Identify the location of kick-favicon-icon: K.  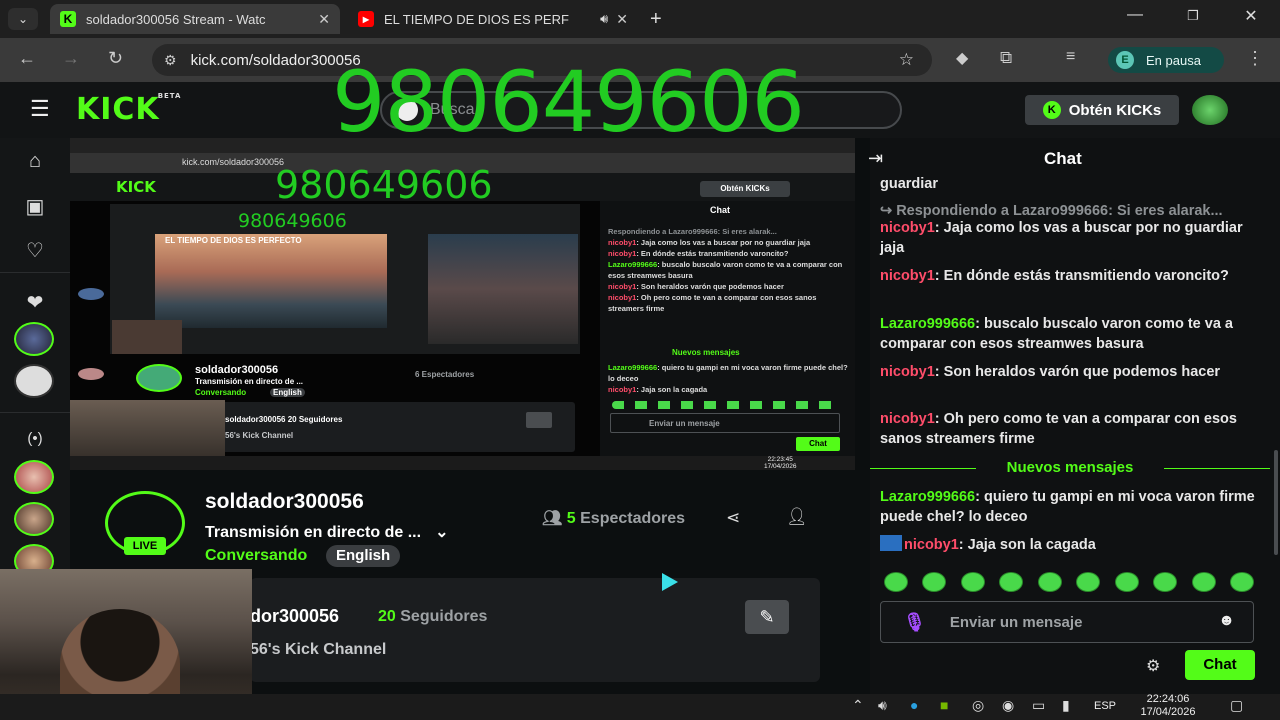
(68, 19).